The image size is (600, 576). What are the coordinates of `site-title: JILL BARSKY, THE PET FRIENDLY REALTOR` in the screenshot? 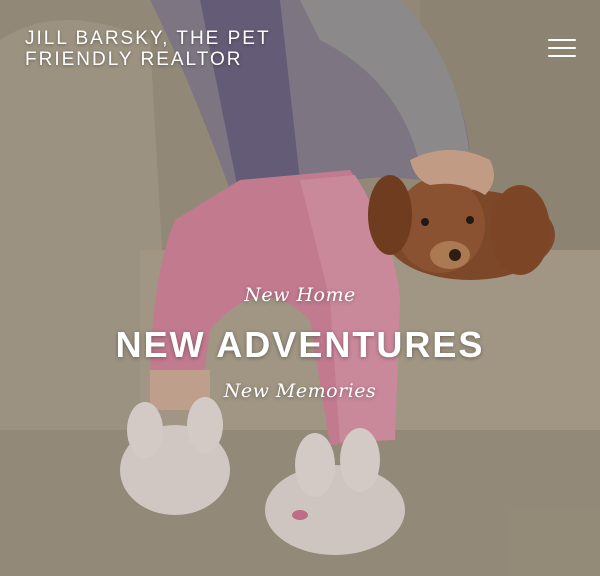 It's located at (175, 49).